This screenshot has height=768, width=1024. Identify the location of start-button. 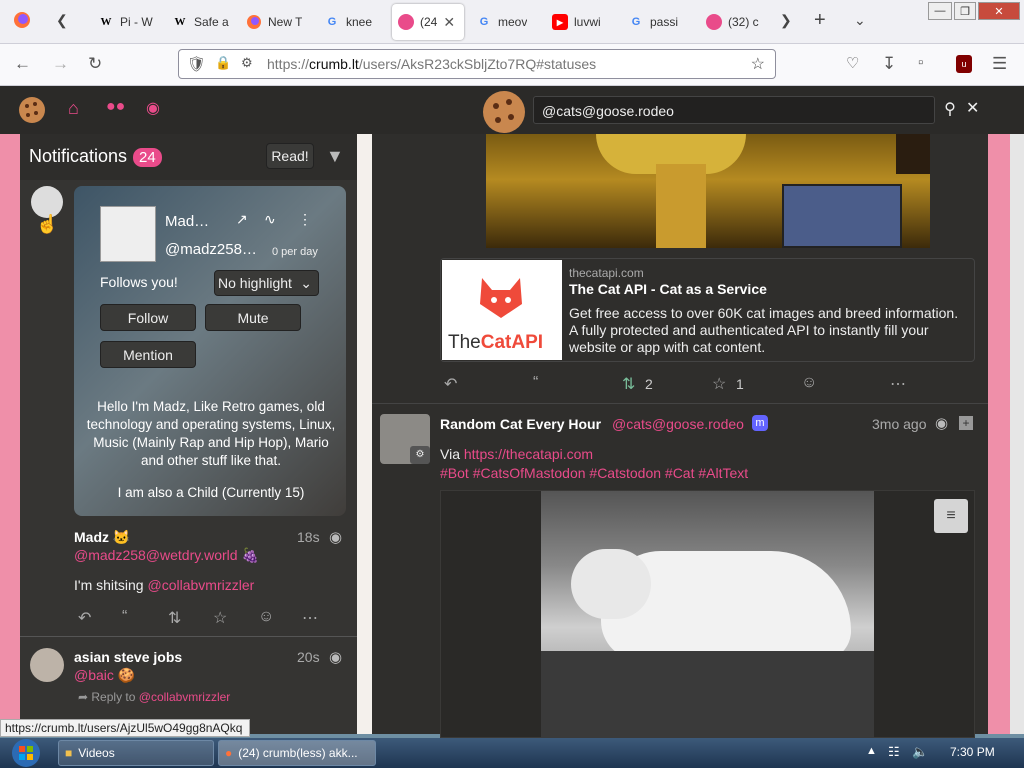
(26, 753).